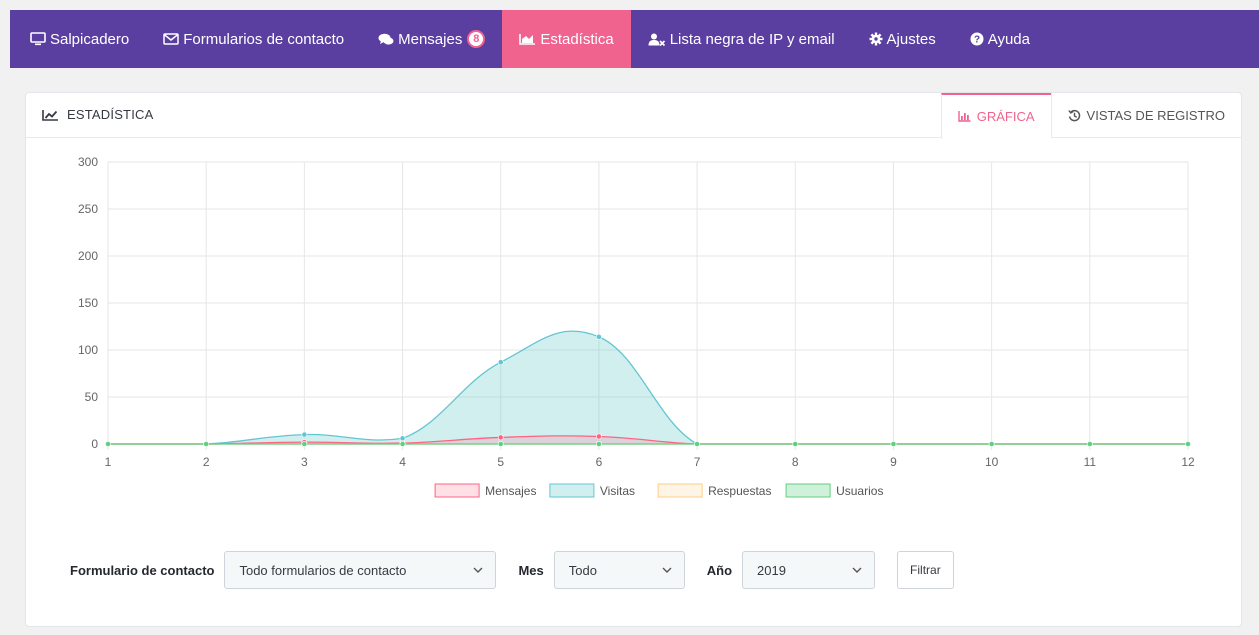 The height and width of the screenshot is (635, 1259). I want to click on form-filter-label: Formulario de contacto, so click(142, 570).